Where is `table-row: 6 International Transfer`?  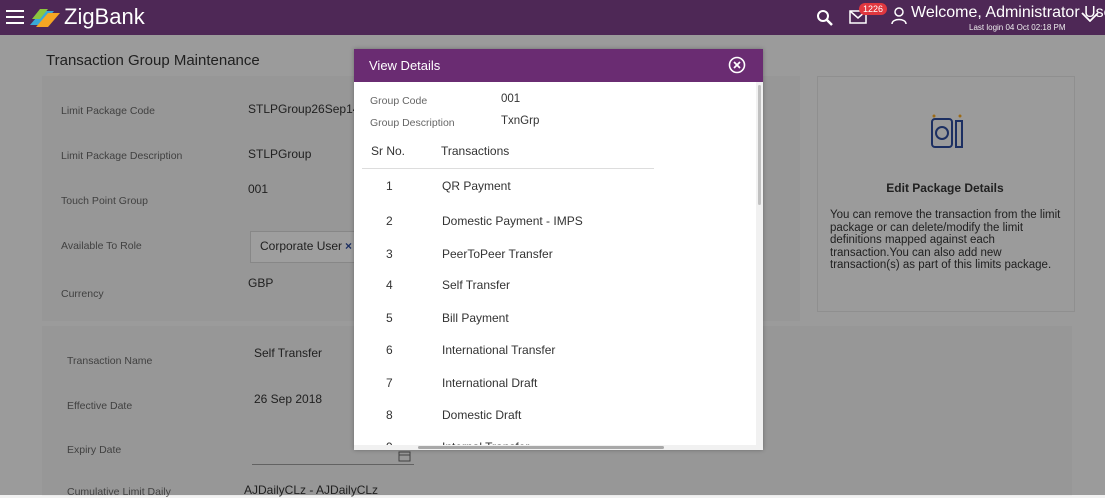
table-row: 6 International Transfer is located at coordinates (554, 359).